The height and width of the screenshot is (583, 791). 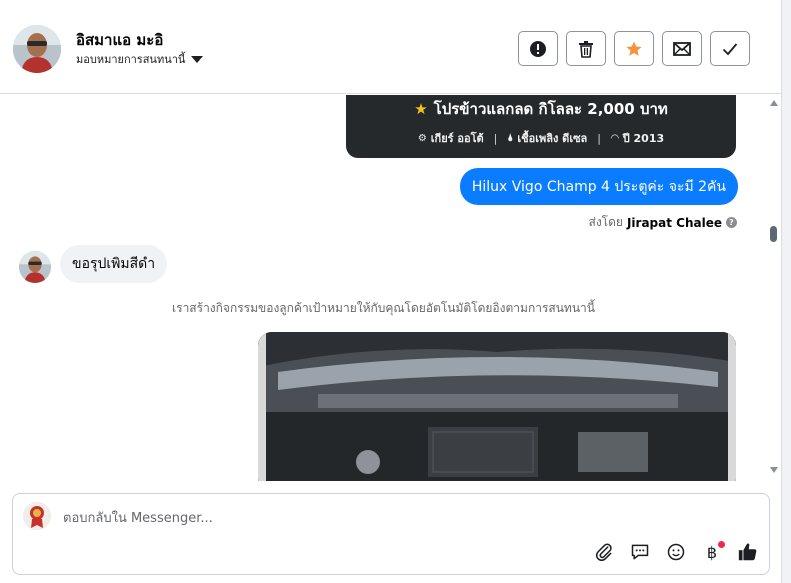 What do you see at coordinates (35, 267) in the screenshot?
I see `contact-avatar-small` at bounding box center [35, 267].